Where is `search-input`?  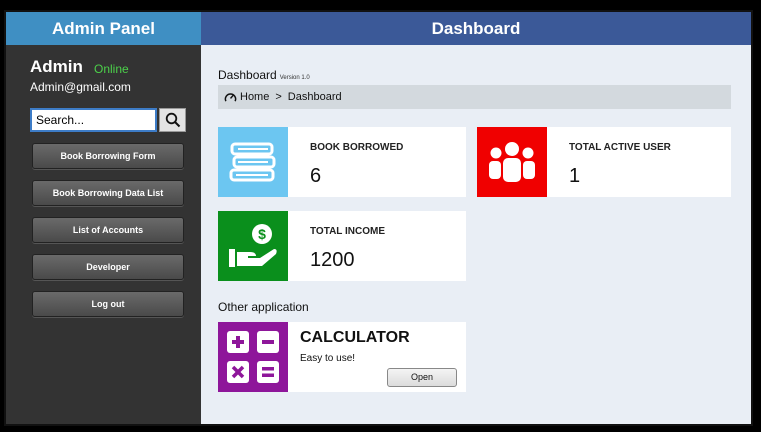
search-input is located at coordinates (93, 120).